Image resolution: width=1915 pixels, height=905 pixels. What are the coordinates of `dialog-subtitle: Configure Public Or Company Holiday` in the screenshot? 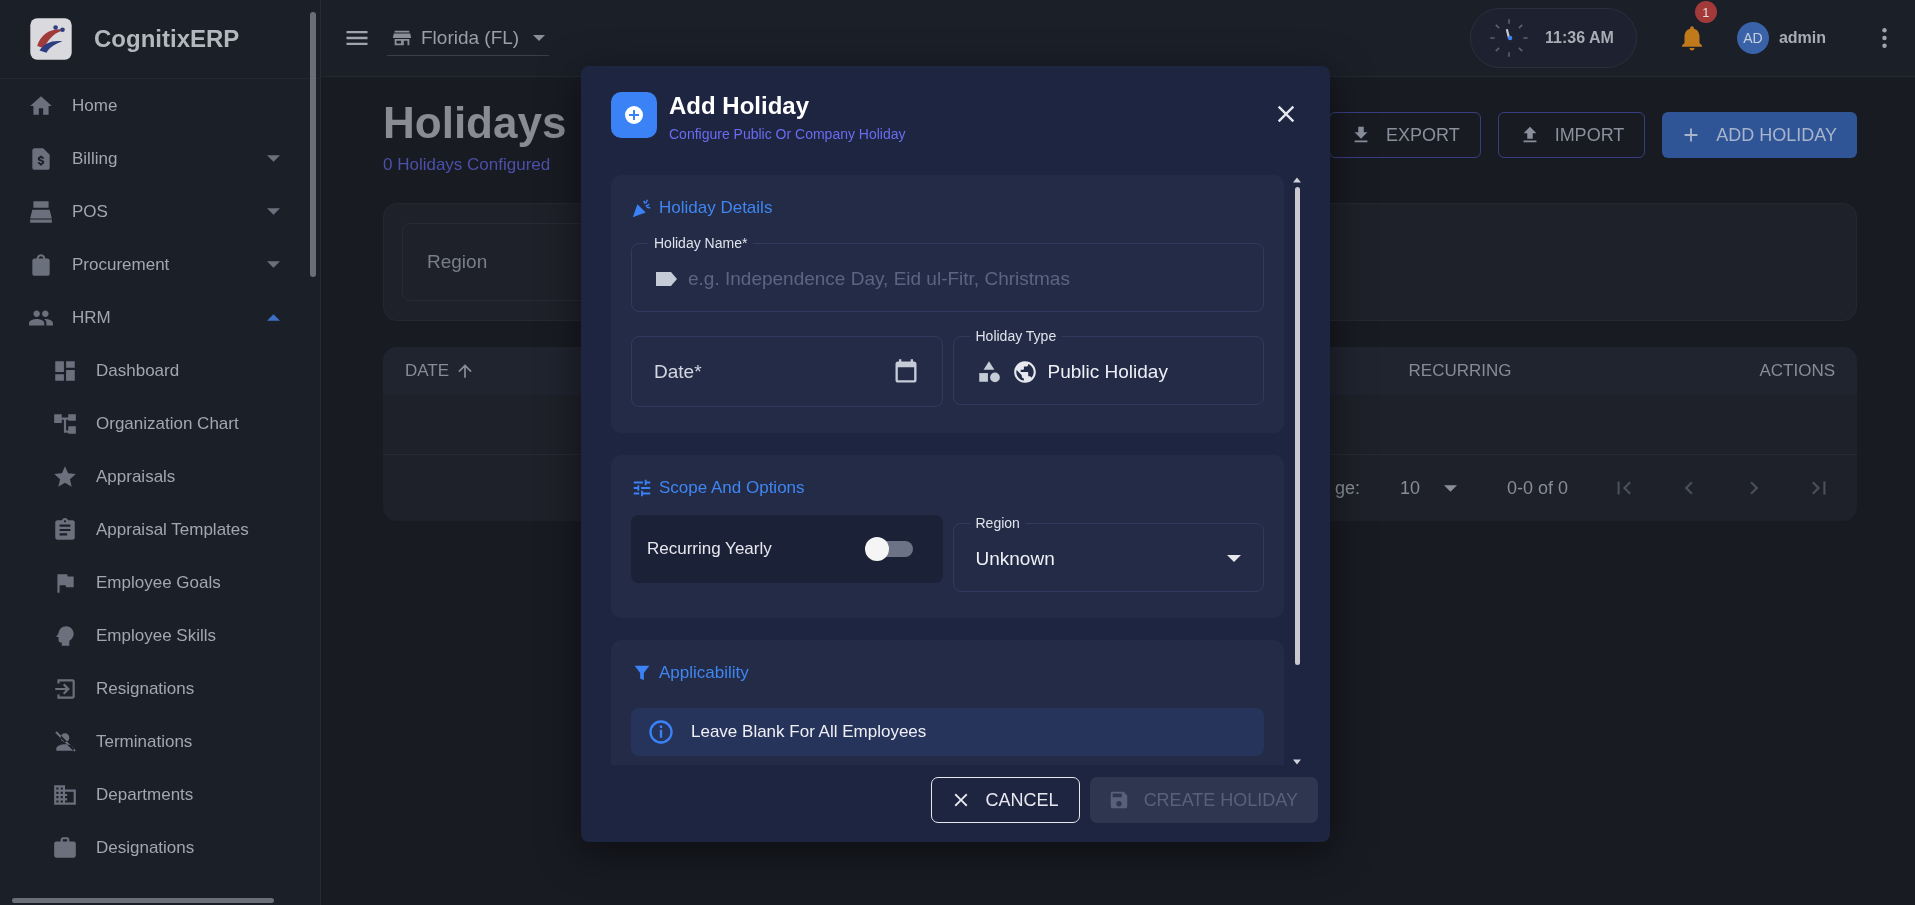 It's located at (788, 134).